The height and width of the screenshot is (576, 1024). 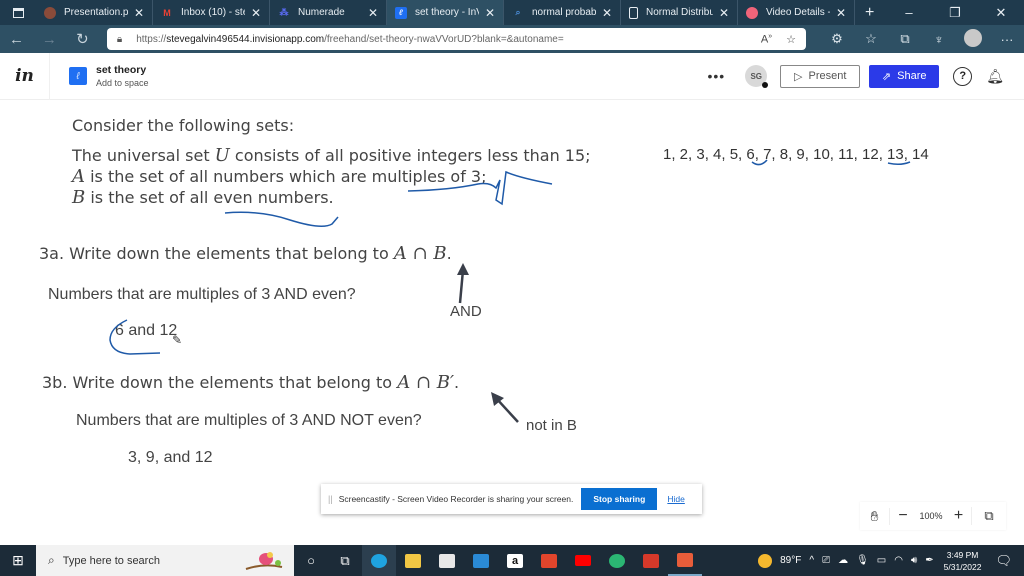 I want to click on not-in-b-annotation: not in B, so click(x=551, y=425).